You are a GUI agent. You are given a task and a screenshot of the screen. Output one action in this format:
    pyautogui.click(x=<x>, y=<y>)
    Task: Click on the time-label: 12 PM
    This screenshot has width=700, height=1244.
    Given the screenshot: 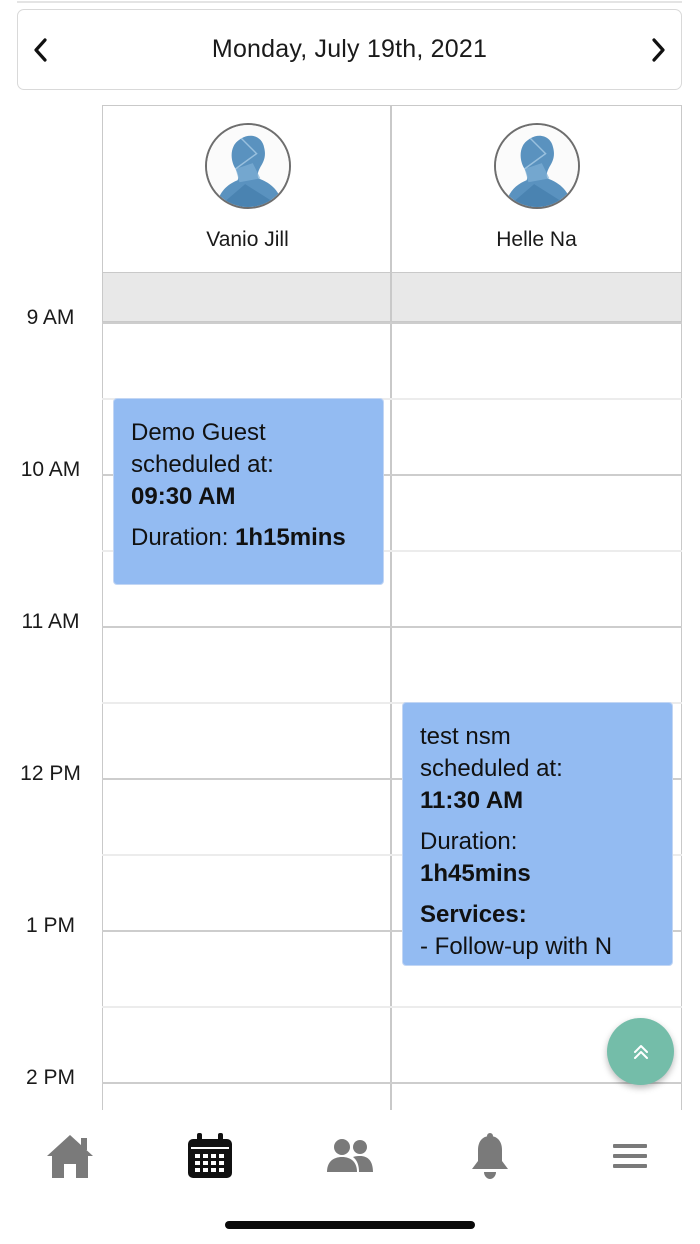 What is the action you would take?
    pyautogui.click(x=50, y=773)
    